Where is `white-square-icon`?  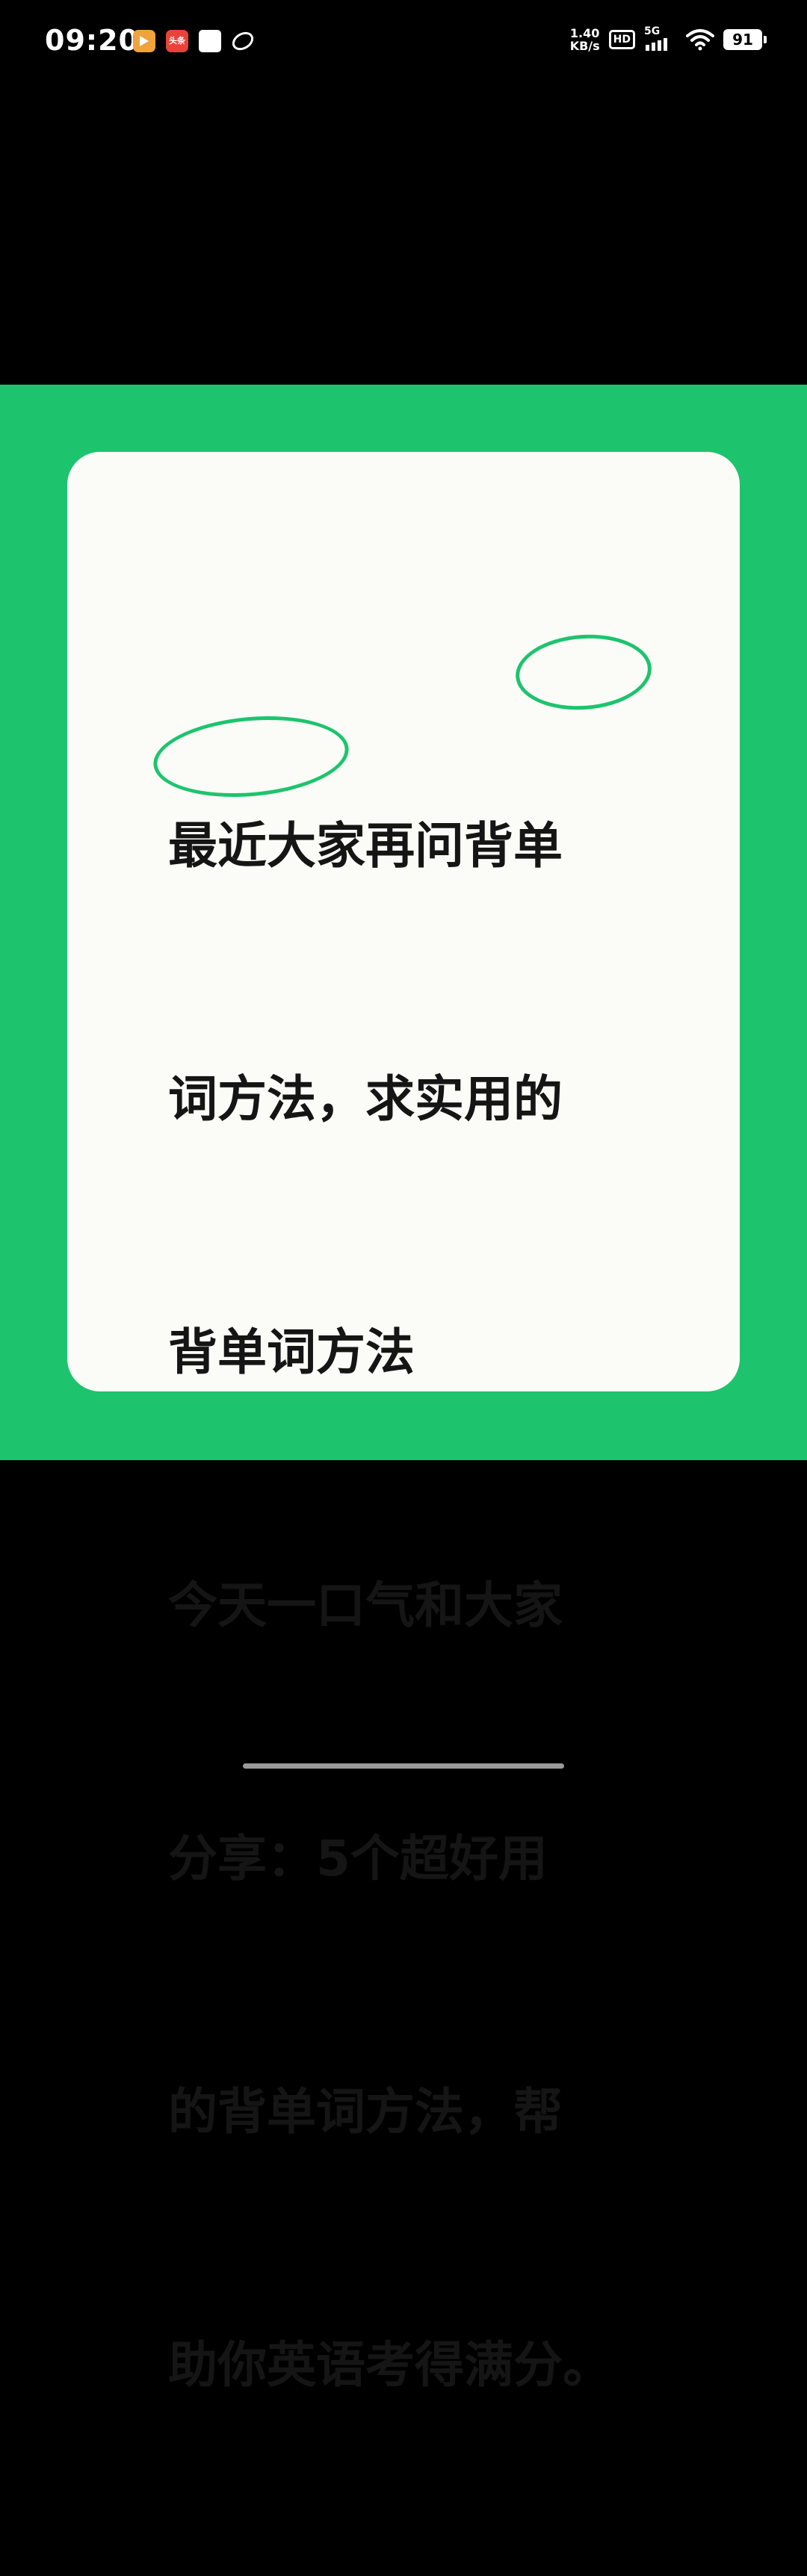
white-square-icon is located at coordinates (210, 41).